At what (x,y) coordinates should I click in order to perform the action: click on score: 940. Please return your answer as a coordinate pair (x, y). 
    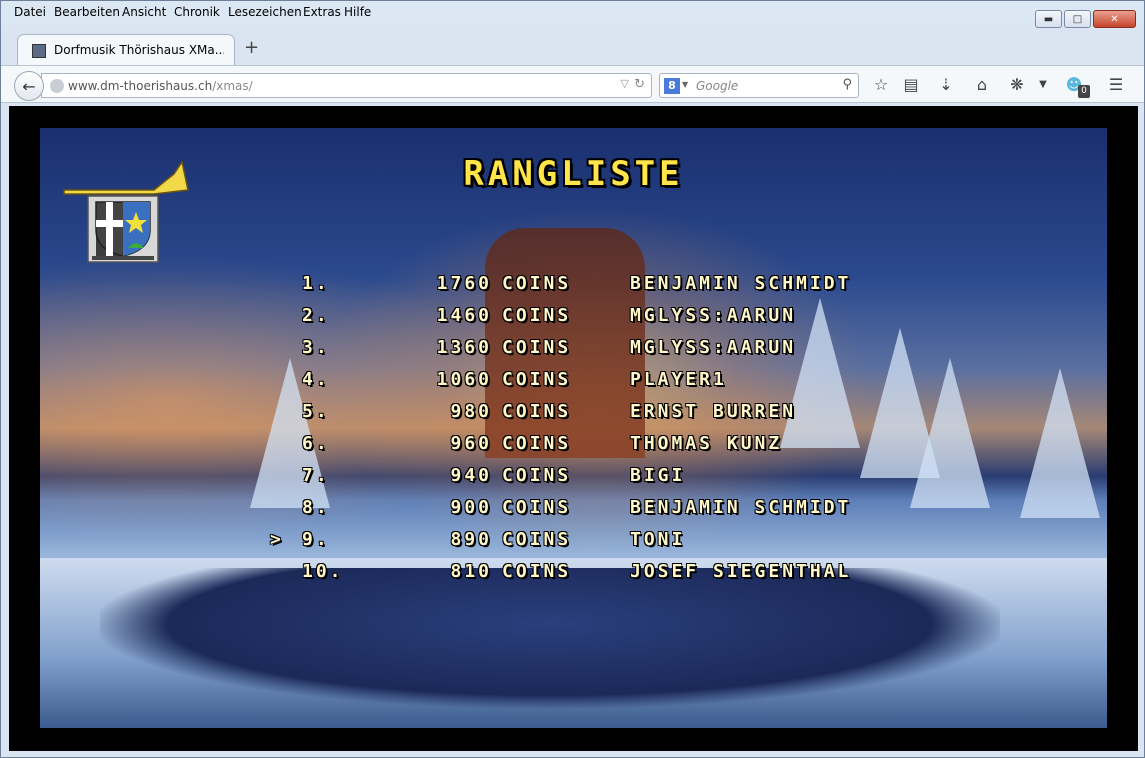
    Looking at the image, I should click on (471, 475).